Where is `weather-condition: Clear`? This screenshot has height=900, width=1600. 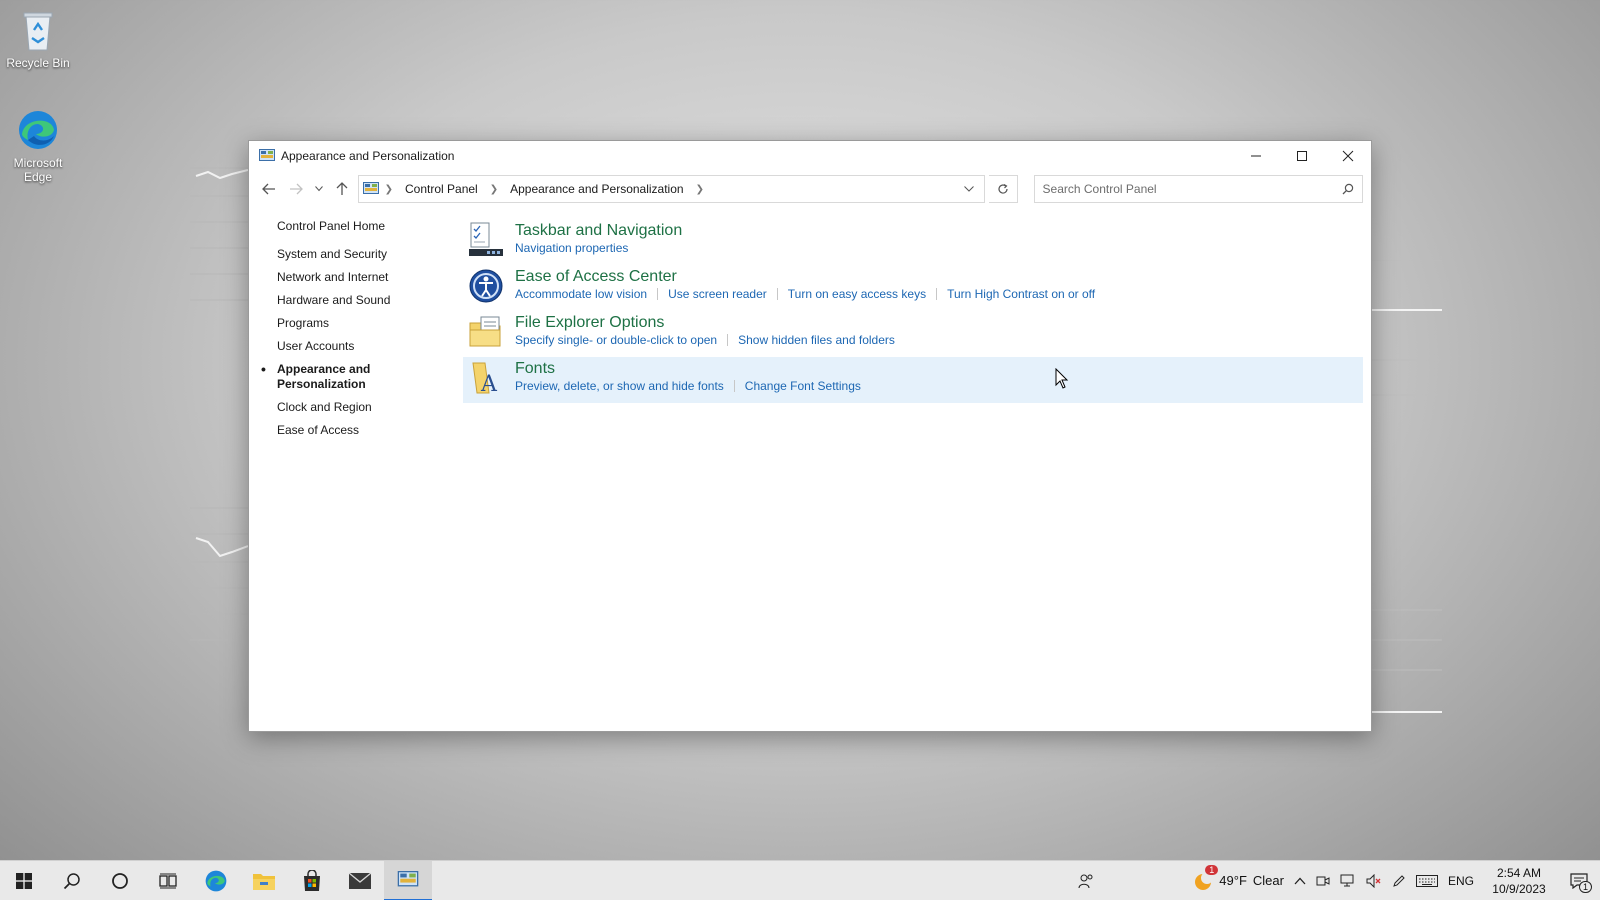 weather-condition: Clear is located at coordinates (1268, 880).